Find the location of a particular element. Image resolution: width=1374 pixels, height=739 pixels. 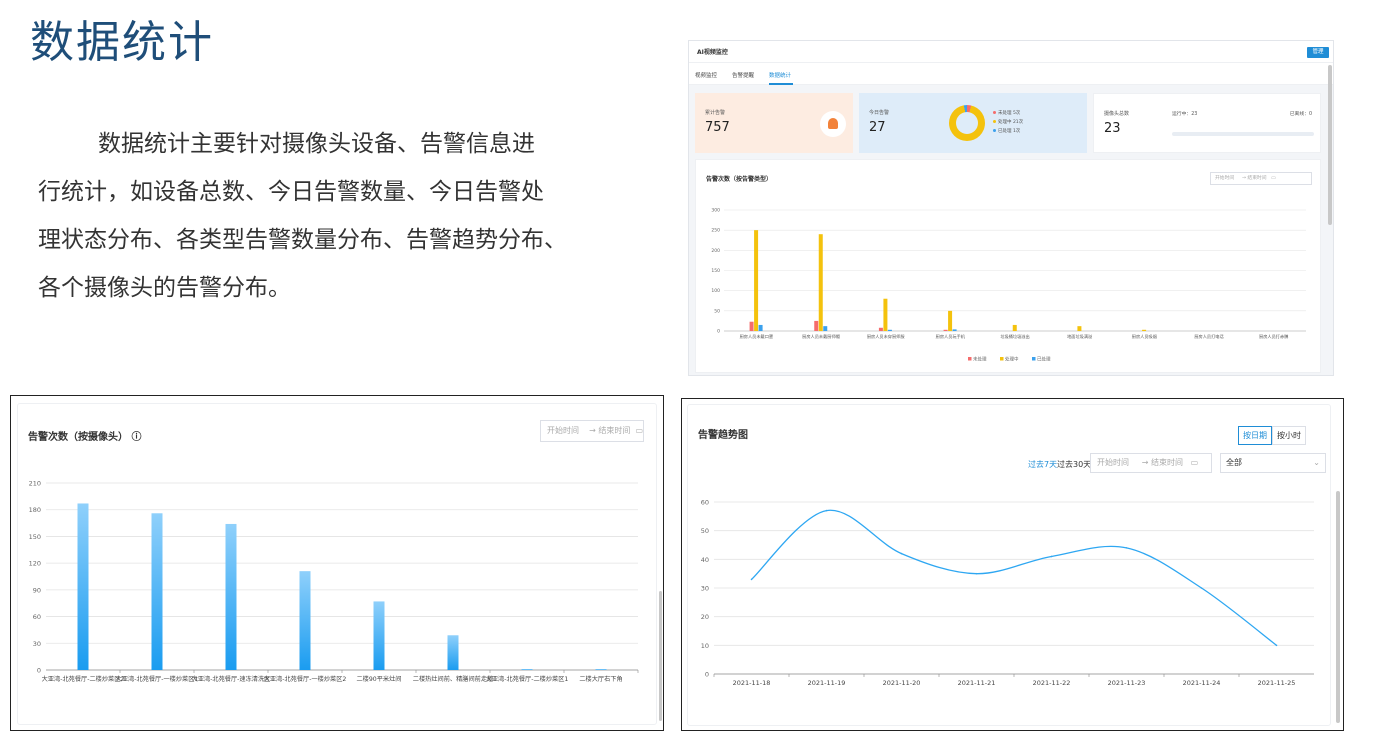

running-progress-bar is located at coordinates (1243, 134).